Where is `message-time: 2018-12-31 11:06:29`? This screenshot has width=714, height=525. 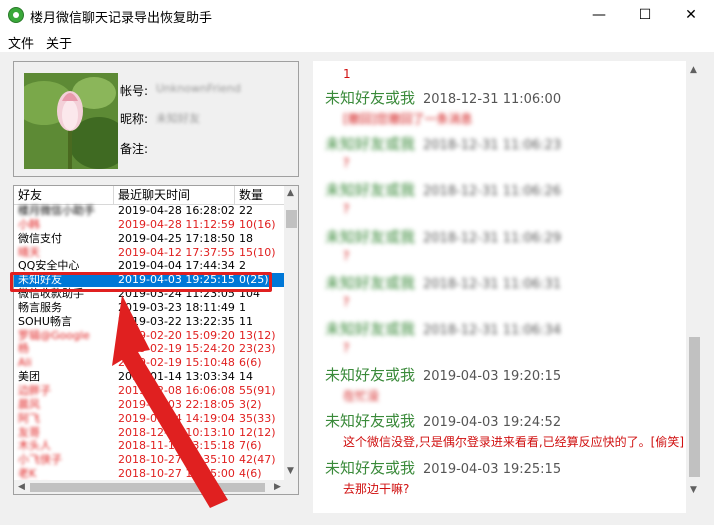 message-time: 2018-12-31 11:06:29 is located at coordinates (492, 238).